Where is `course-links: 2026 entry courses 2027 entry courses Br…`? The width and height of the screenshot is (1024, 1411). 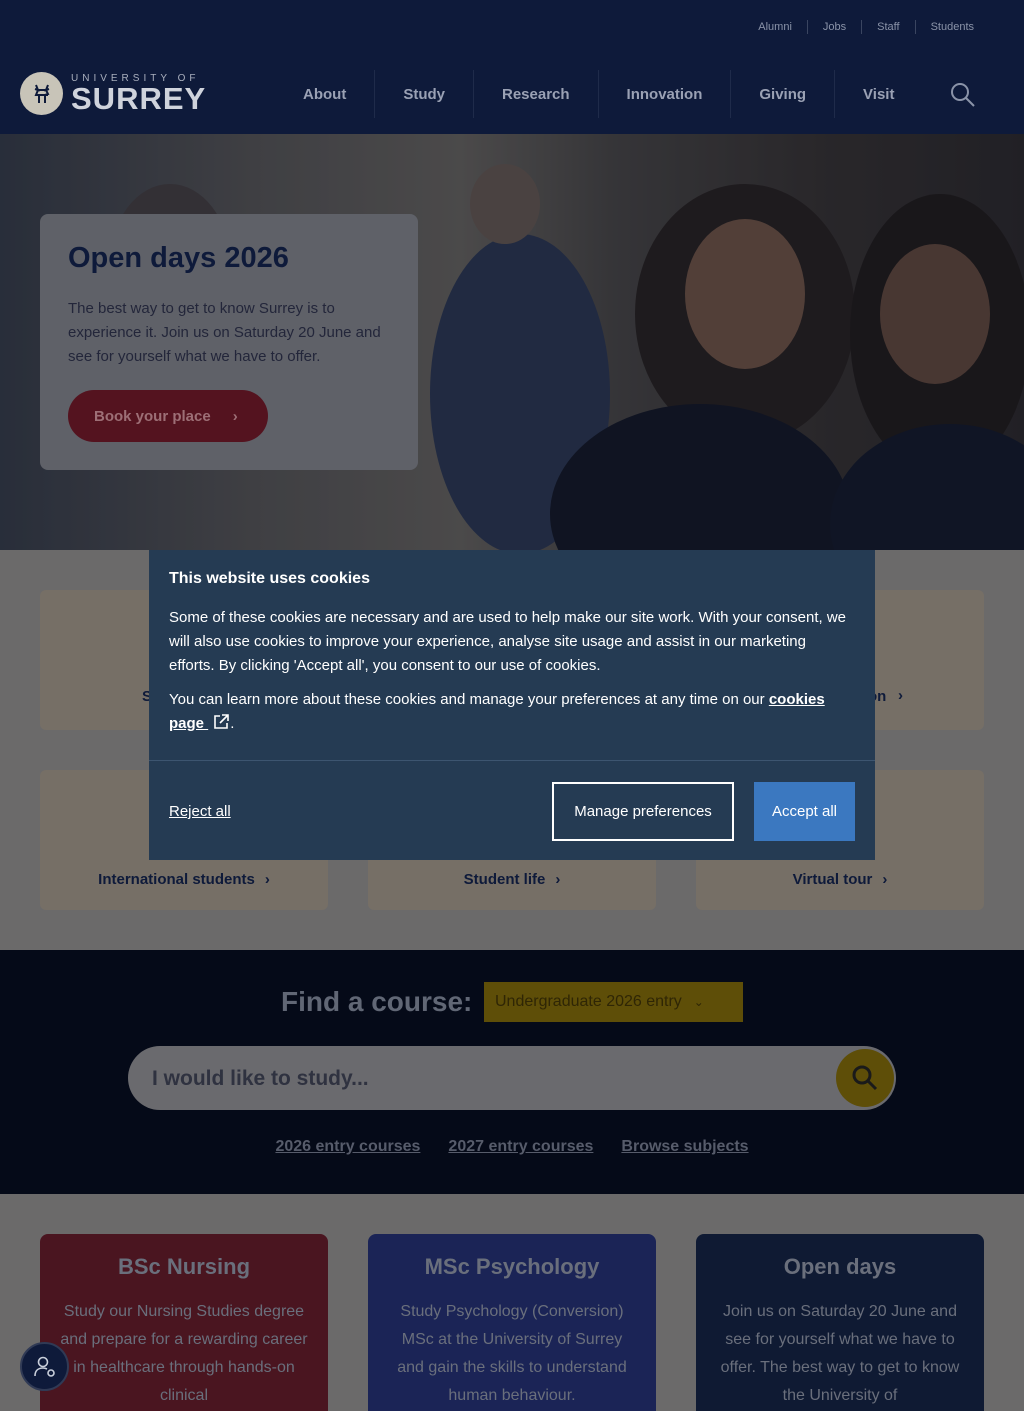 course-links: 2026 entry courses 2027 entry courses Br… is located at coordinates (512, 1147).